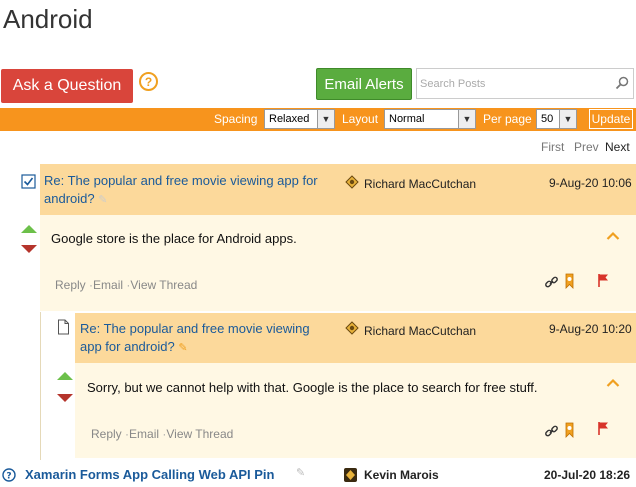 The height and width of the screenshot is (487, 636). I want to click on ask-question-button: Ask a Question, so click(67, 86).